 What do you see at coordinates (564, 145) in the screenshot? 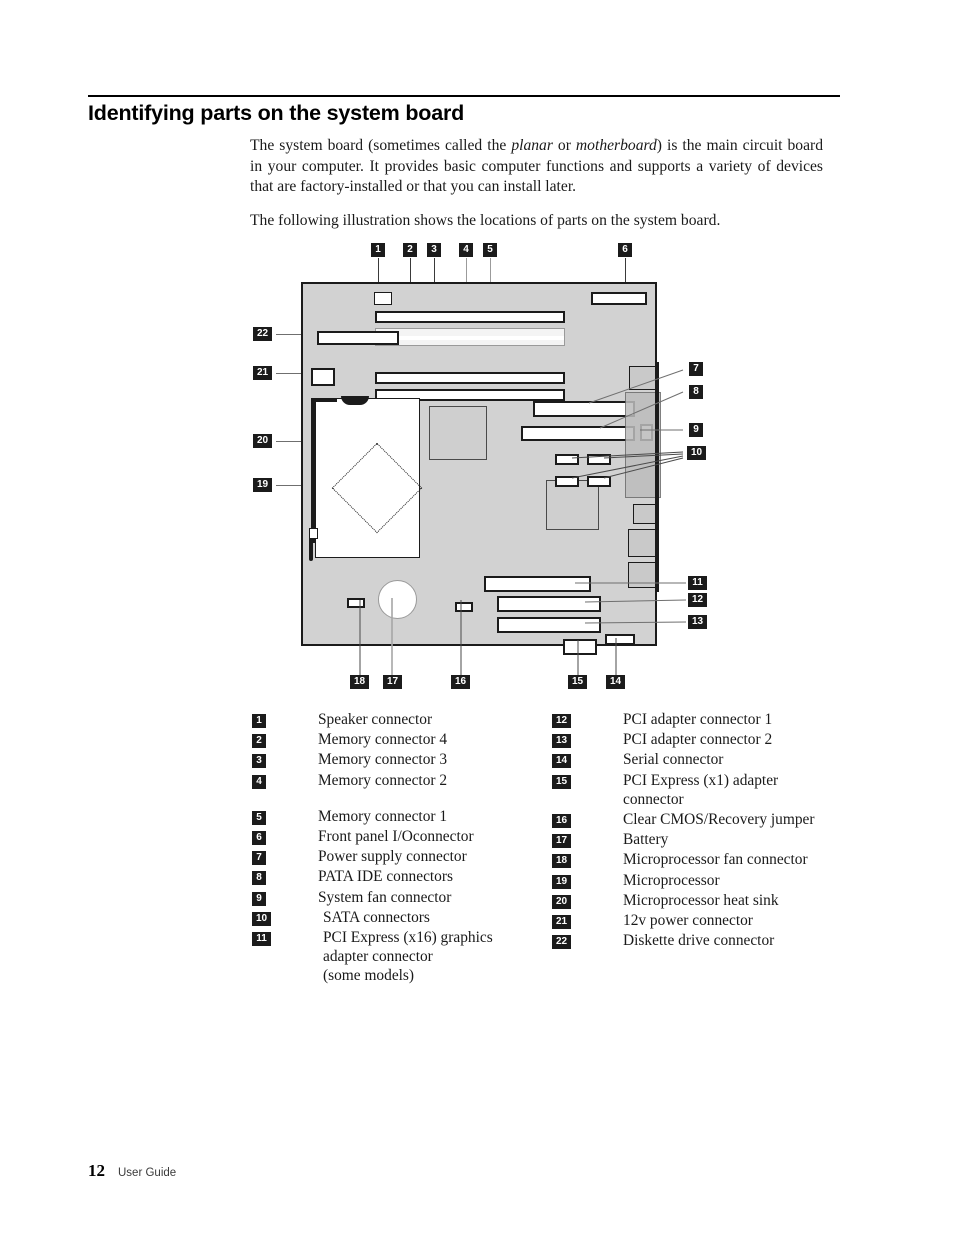
I see `intro-text-b: or` at bounding box center [564, 145].